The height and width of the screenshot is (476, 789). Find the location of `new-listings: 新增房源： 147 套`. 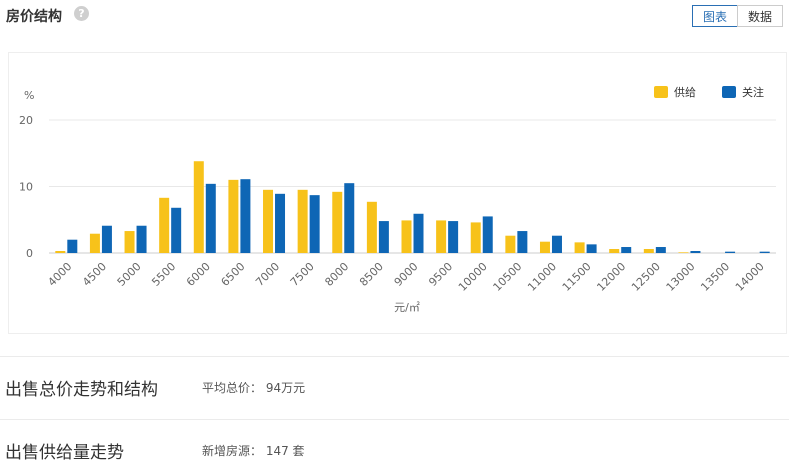

new-listings: 新增房源： 147 套 is located at coordinates (253, 451).